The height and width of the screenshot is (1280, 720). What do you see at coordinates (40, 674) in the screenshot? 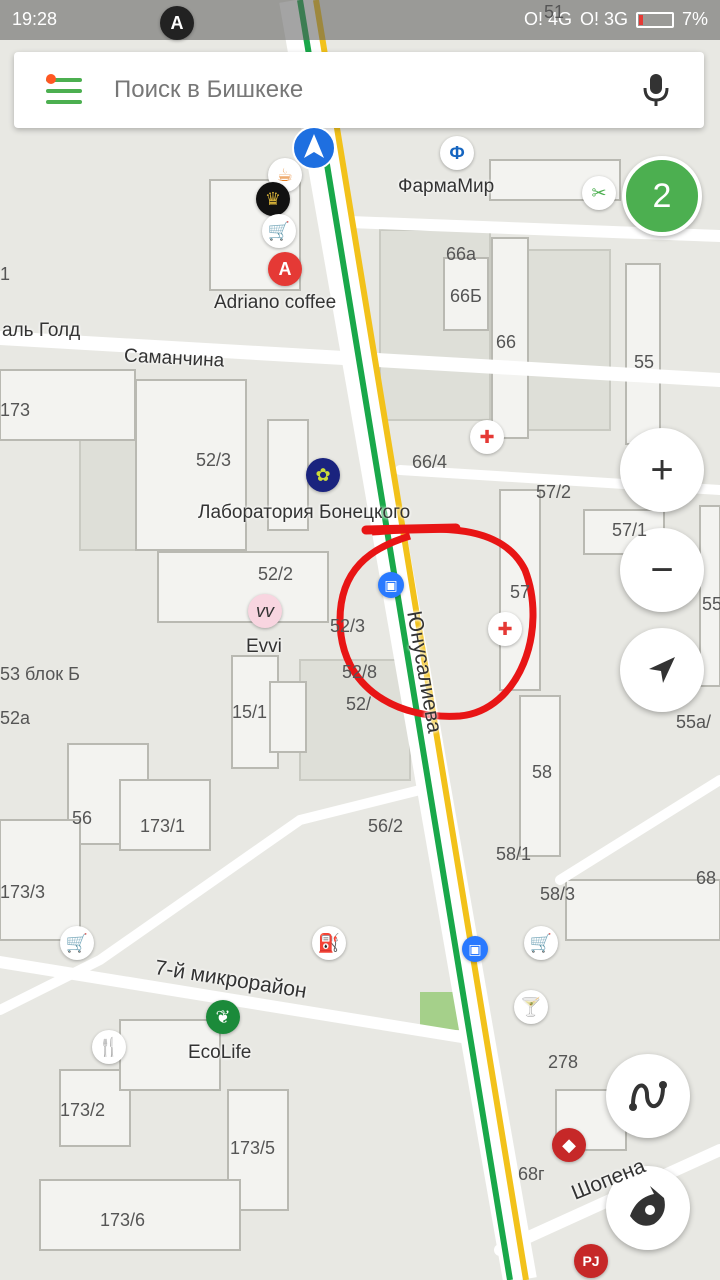
I see `building-number: 53 блок Б` at bounding box center [40, 674].